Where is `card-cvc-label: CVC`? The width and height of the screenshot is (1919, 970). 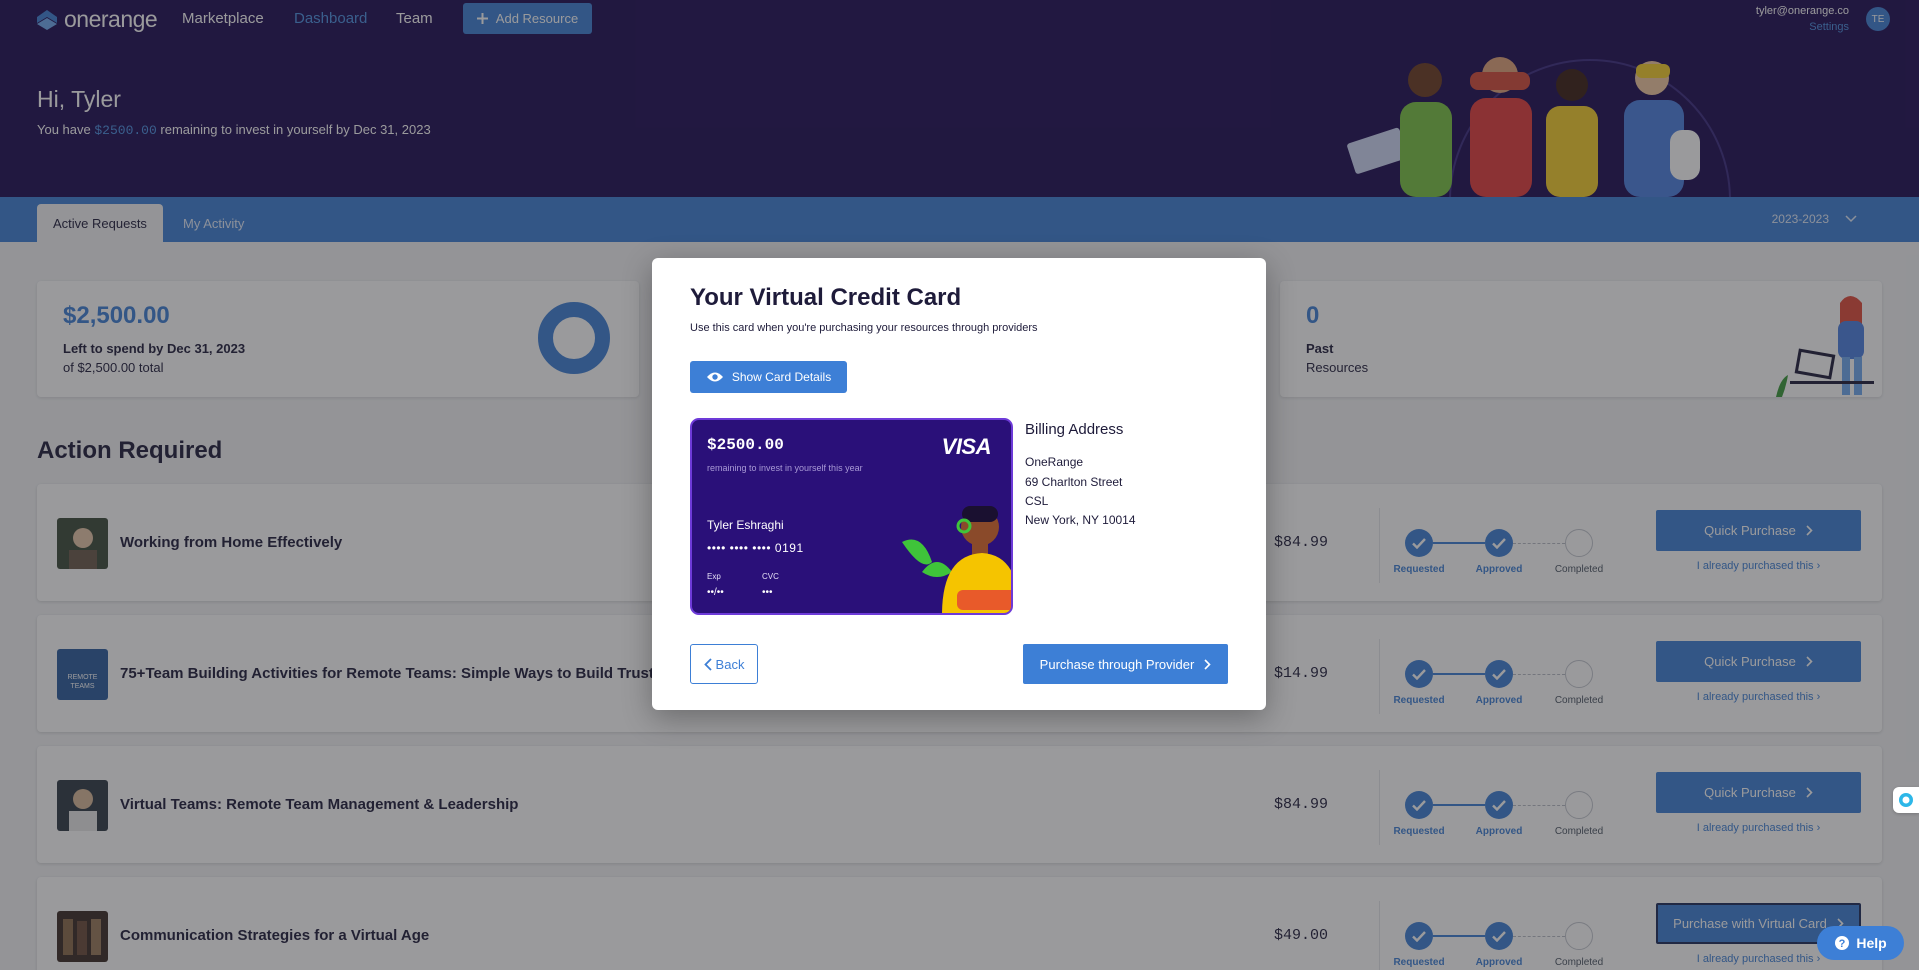 card-cvc-label: CVC is located at coordinates (770, 576).